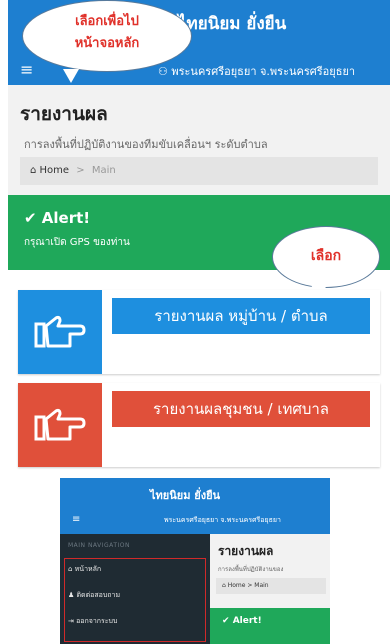  What do you see at coordinates (241, 409) in the screenshot?
I see `community-report-button: รายงานผลชุมชน / เทศบาล` at bounding box center [241, 409].